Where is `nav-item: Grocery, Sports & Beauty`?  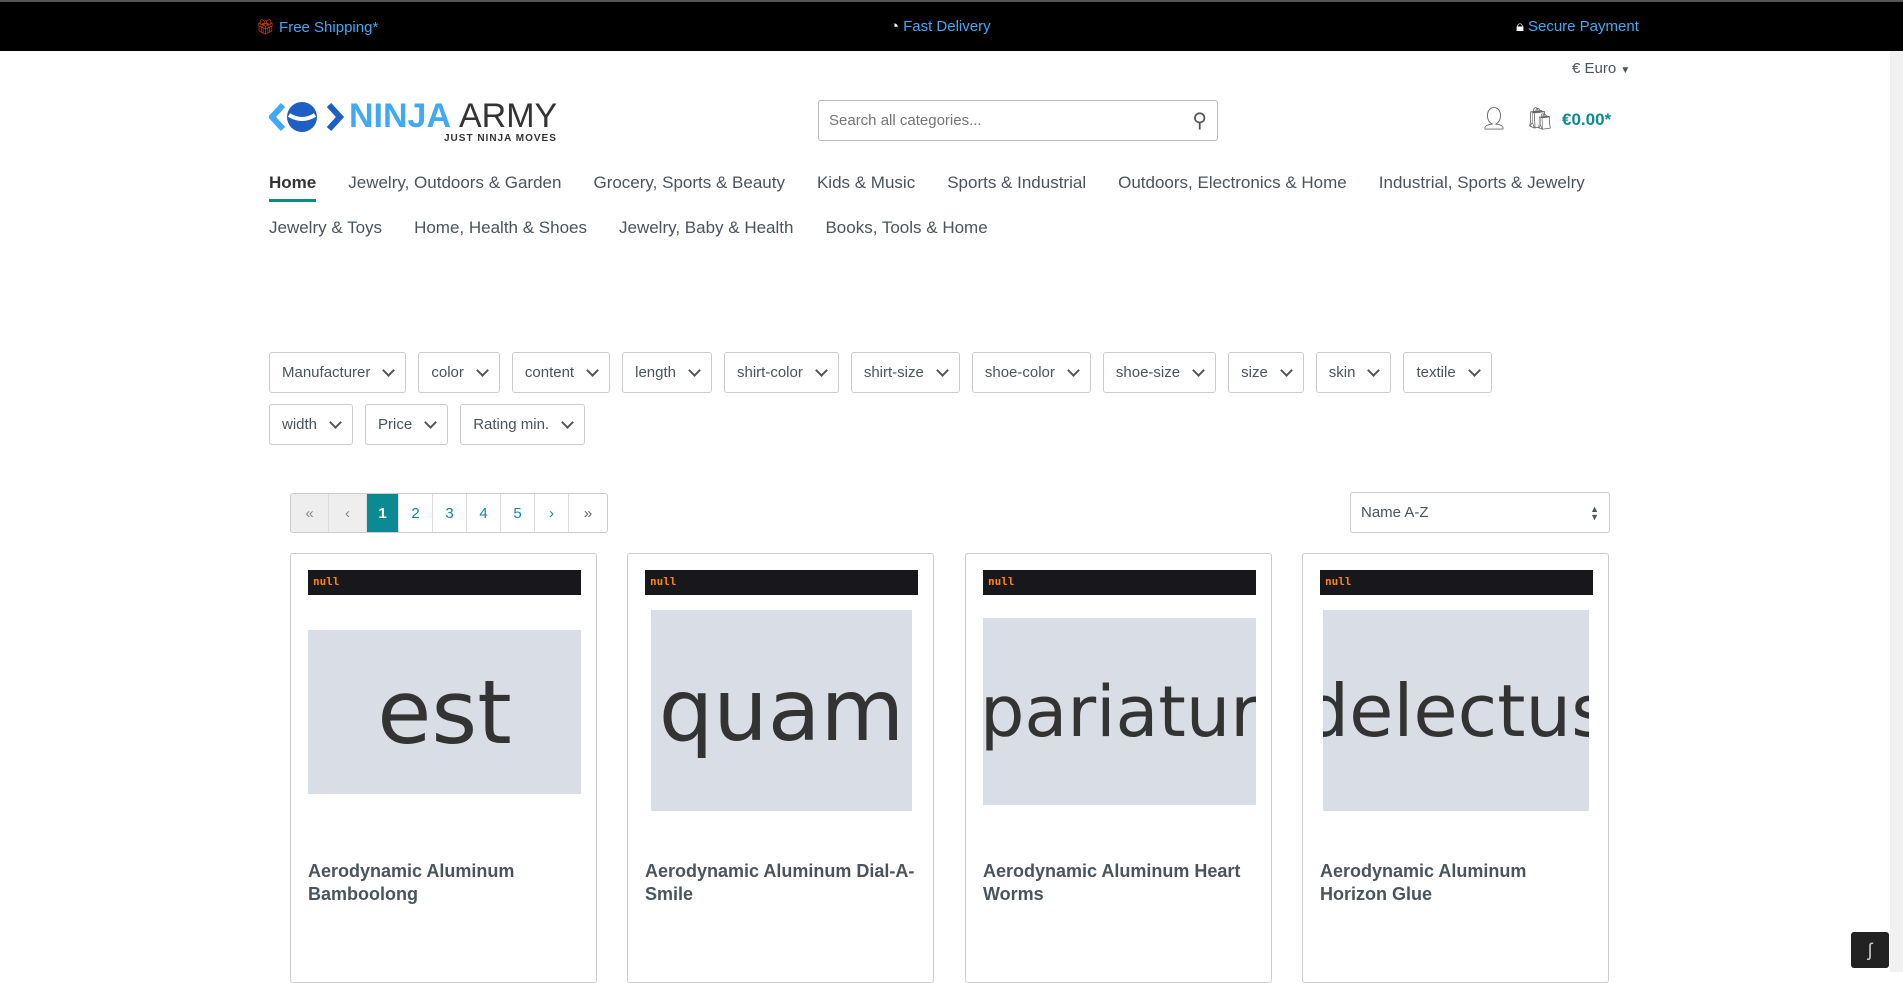
nav-item: Grocery, Sports & Beauty is located at coordinates (688, 187).